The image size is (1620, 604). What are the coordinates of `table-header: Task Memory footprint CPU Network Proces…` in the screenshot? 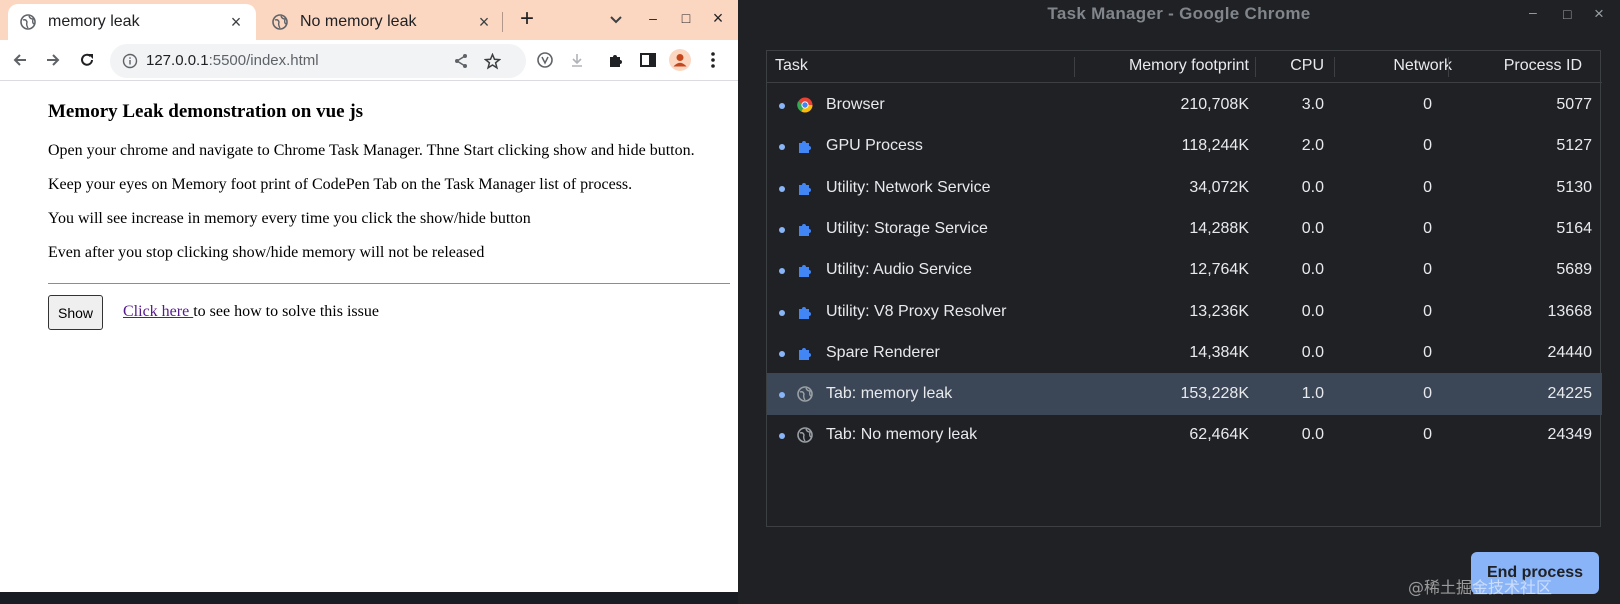 It's located at (1184, 67).